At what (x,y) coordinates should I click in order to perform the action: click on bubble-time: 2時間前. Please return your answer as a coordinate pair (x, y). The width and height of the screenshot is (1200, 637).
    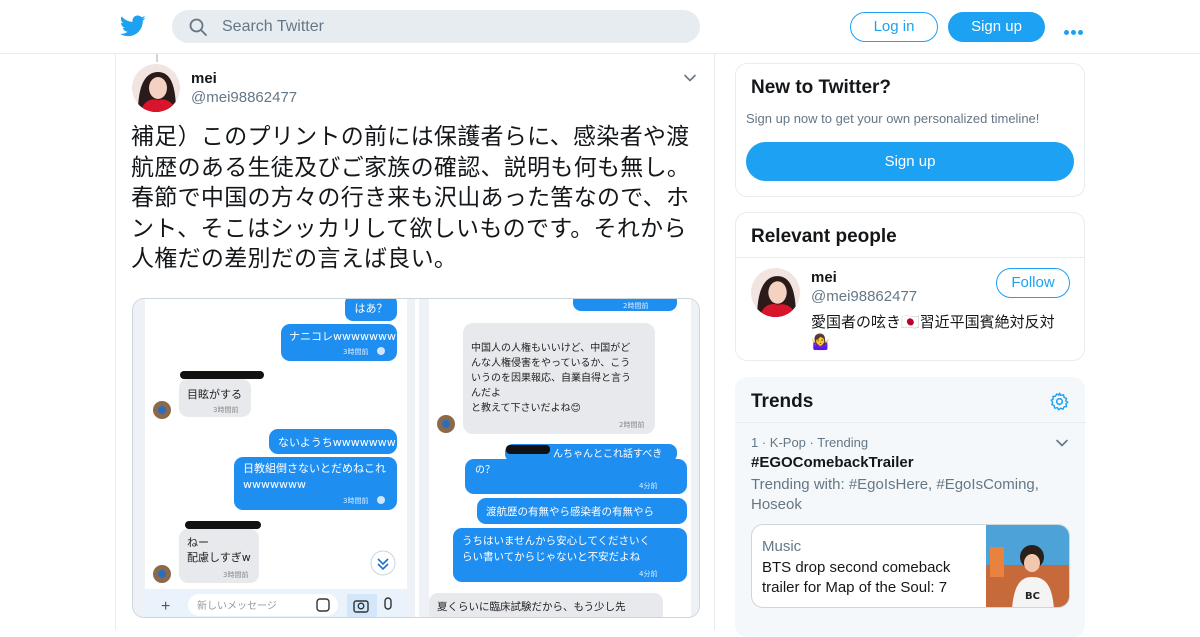
    Looking at the image, I should click on (635, 305).